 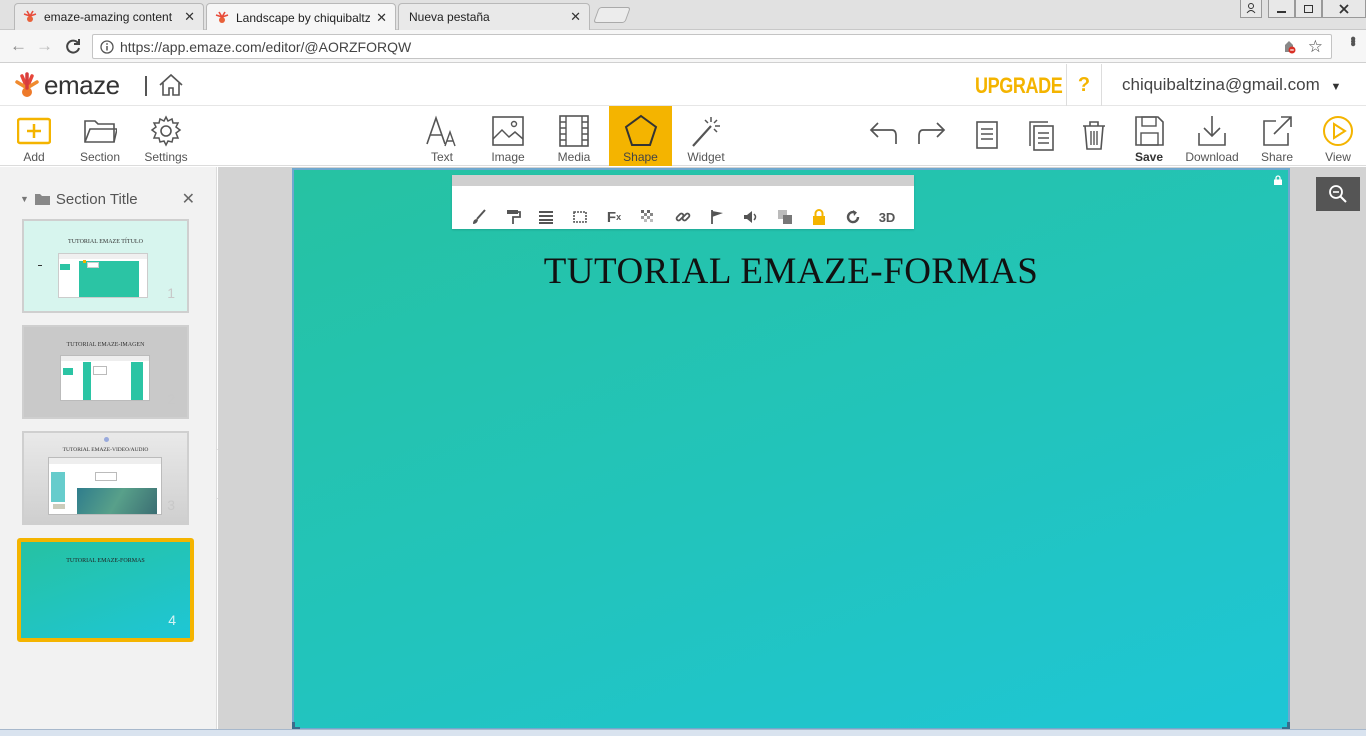 What do you see at coordinates (785, 217) in the screenshot?
I see `layers-icon` at bounding box center [785, 217].